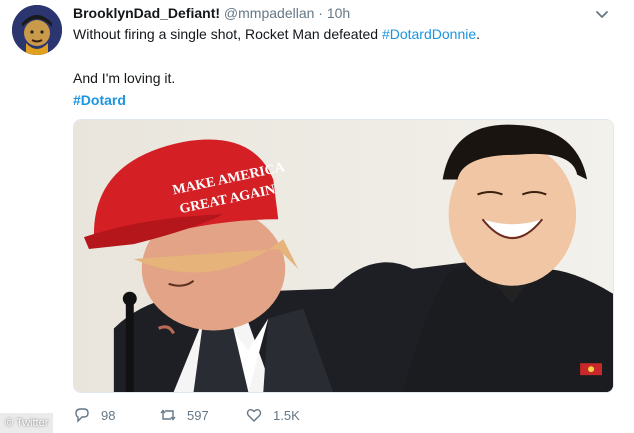 This screenshot has width=634, height=433. What do you see at coordinates (429, 34) in the screenshot?
I see `hashtag-dotarddonnie: #DotardDonnie` at bounding box center [429, 34].